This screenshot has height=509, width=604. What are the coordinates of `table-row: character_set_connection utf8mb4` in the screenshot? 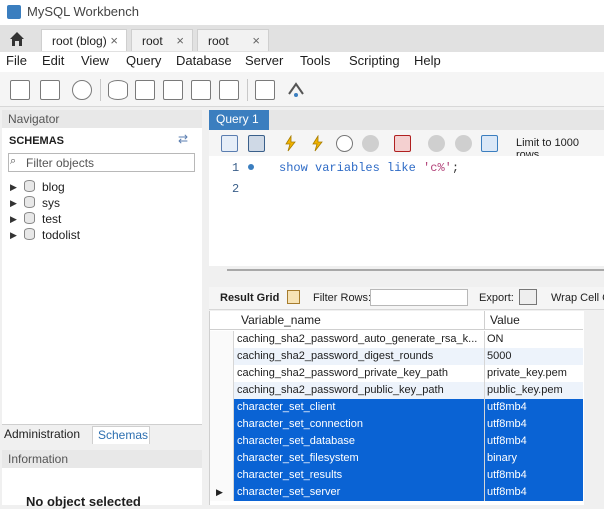 It's located at (396, 424).